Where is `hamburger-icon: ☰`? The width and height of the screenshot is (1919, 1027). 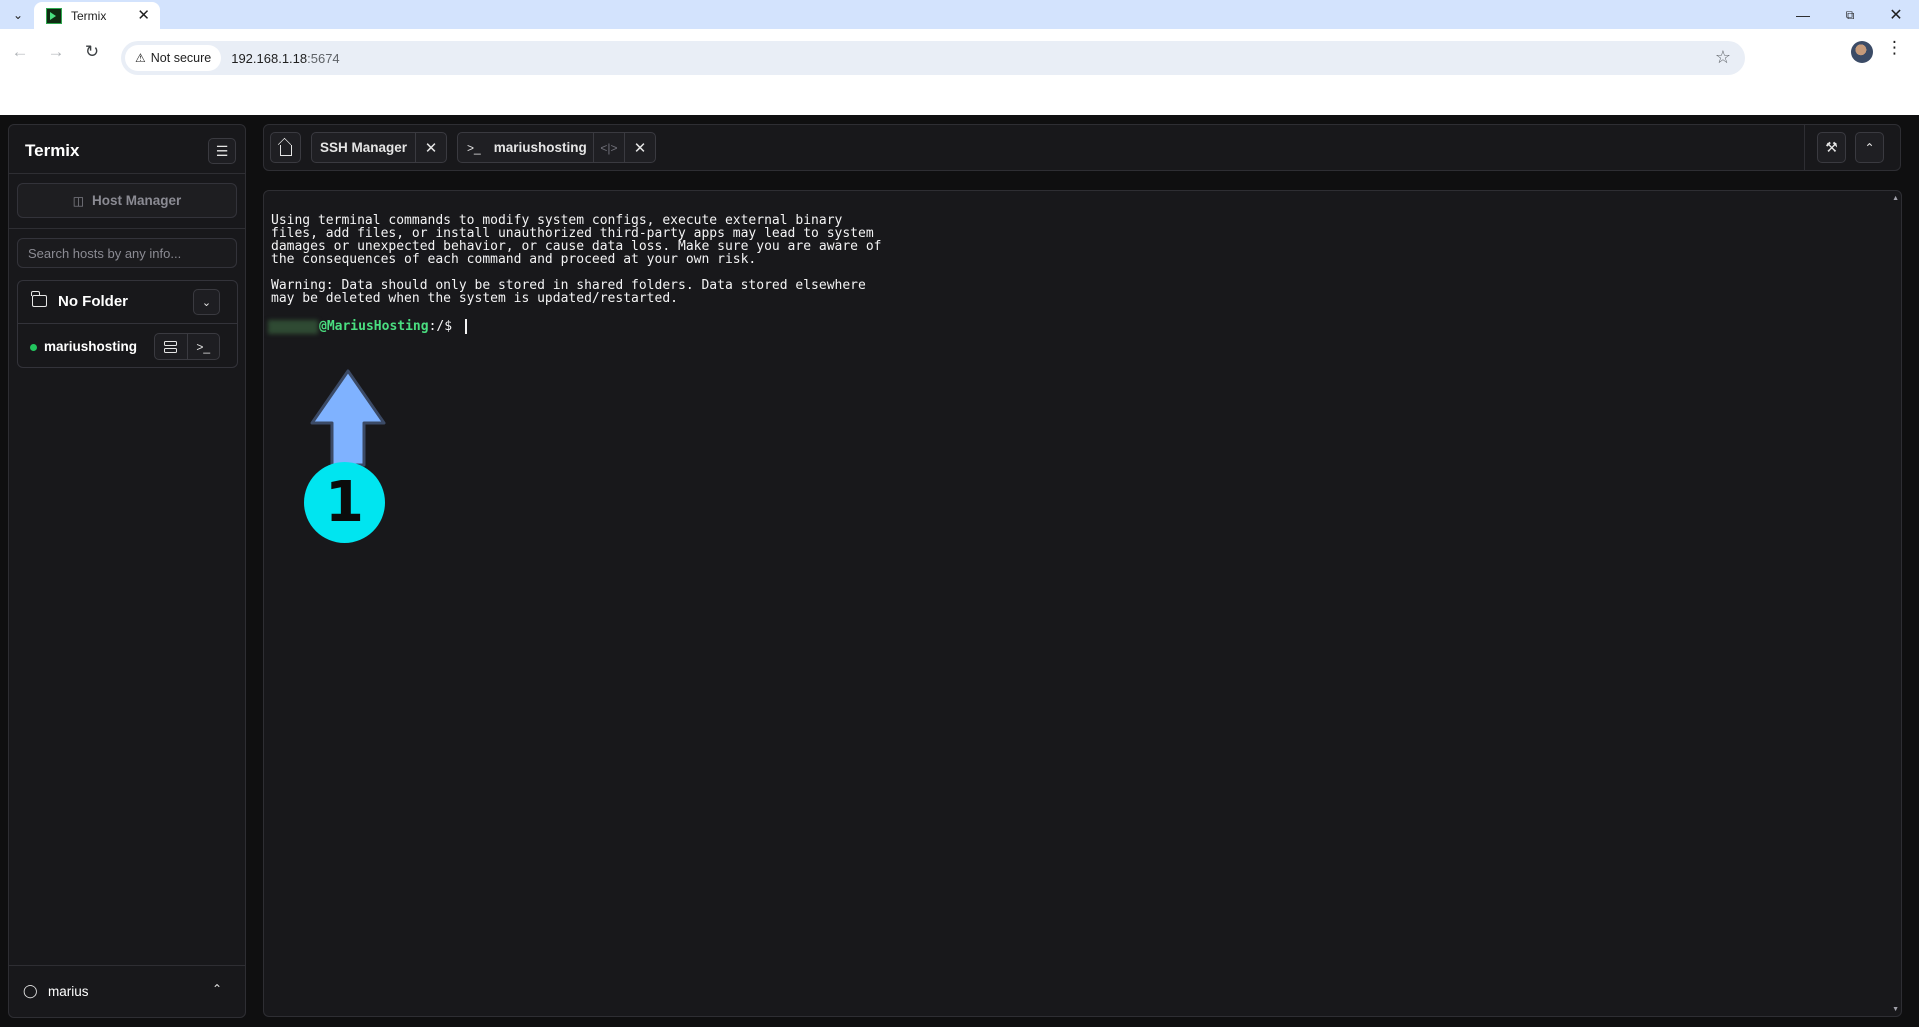
hamburger-icon: ☰ is located at coordinates (222, 150).